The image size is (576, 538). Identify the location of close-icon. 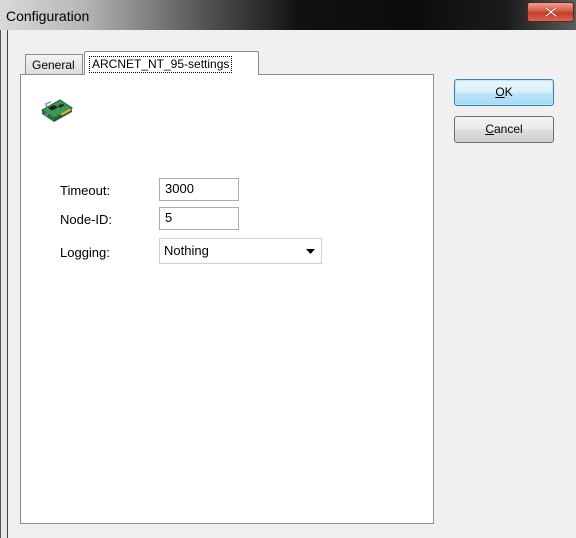
(551, 12).